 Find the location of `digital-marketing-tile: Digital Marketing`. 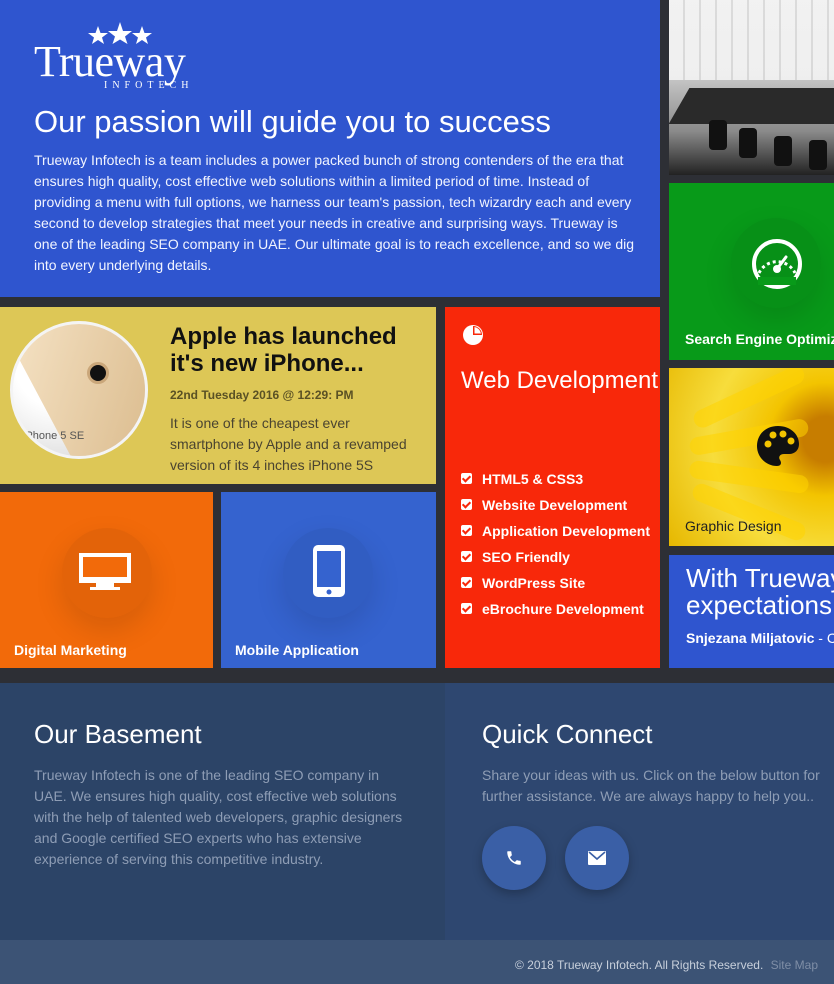

digital-marketing-tile: Digital Marketing is located at coordinates (106, 580).